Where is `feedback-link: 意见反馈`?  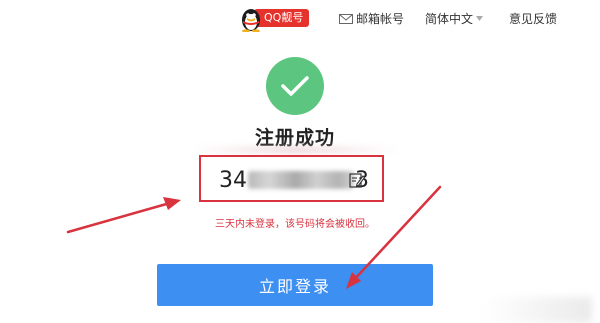
feedback-link: 意见反馈 is located at coordinates (533, 18).